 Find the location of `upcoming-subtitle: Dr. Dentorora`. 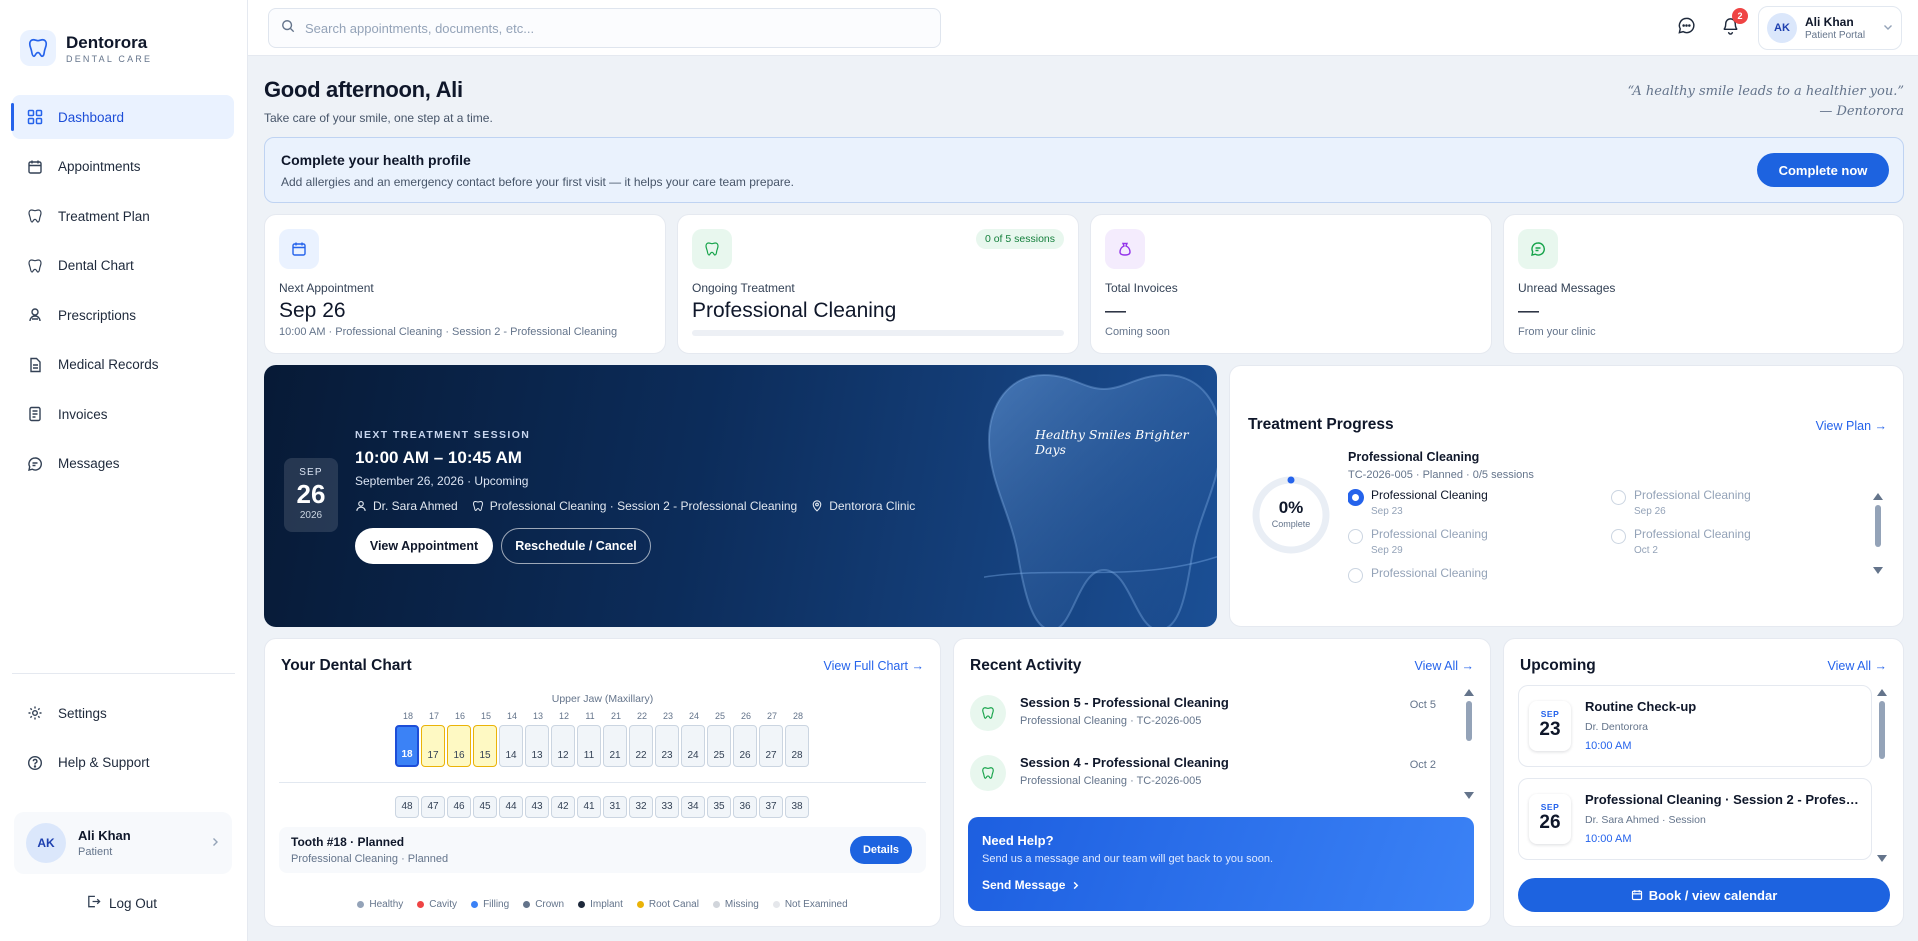

upcoming-subtitle: Dr. Dentorora is located at coordinates (1617, 727).